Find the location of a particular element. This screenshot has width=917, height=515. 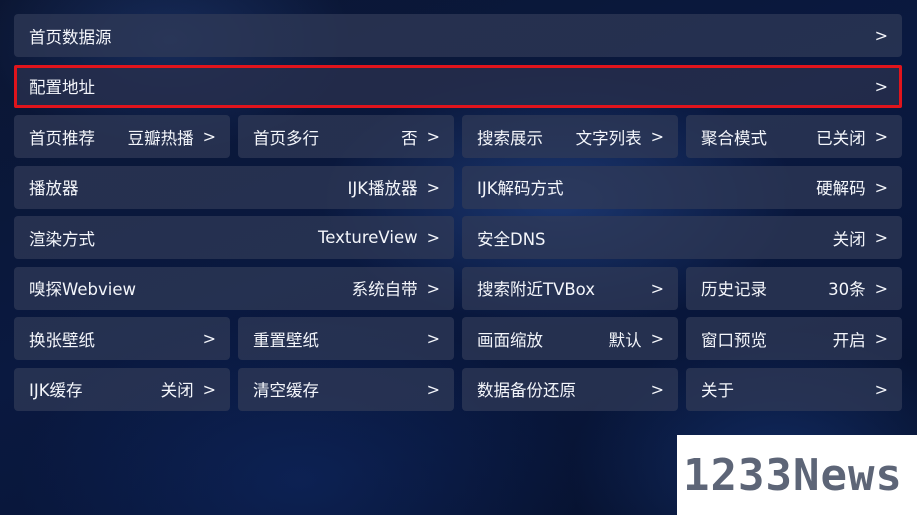

ijk-cache-label: IJK缓存 is located at coordinates (56, 390).